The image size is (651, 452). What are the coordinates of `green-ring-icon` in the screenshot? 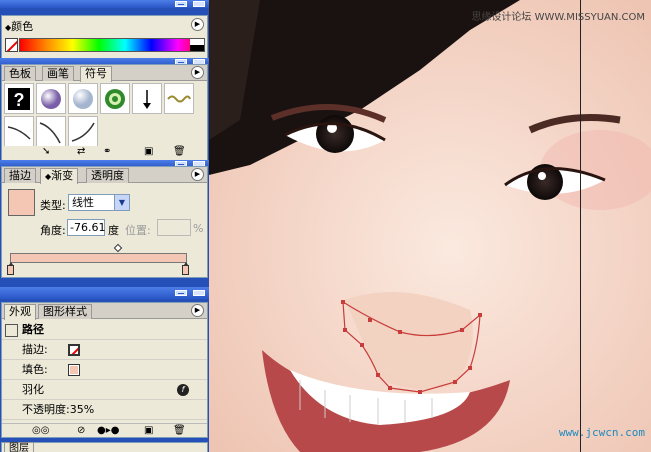 It's located at (115, 98).